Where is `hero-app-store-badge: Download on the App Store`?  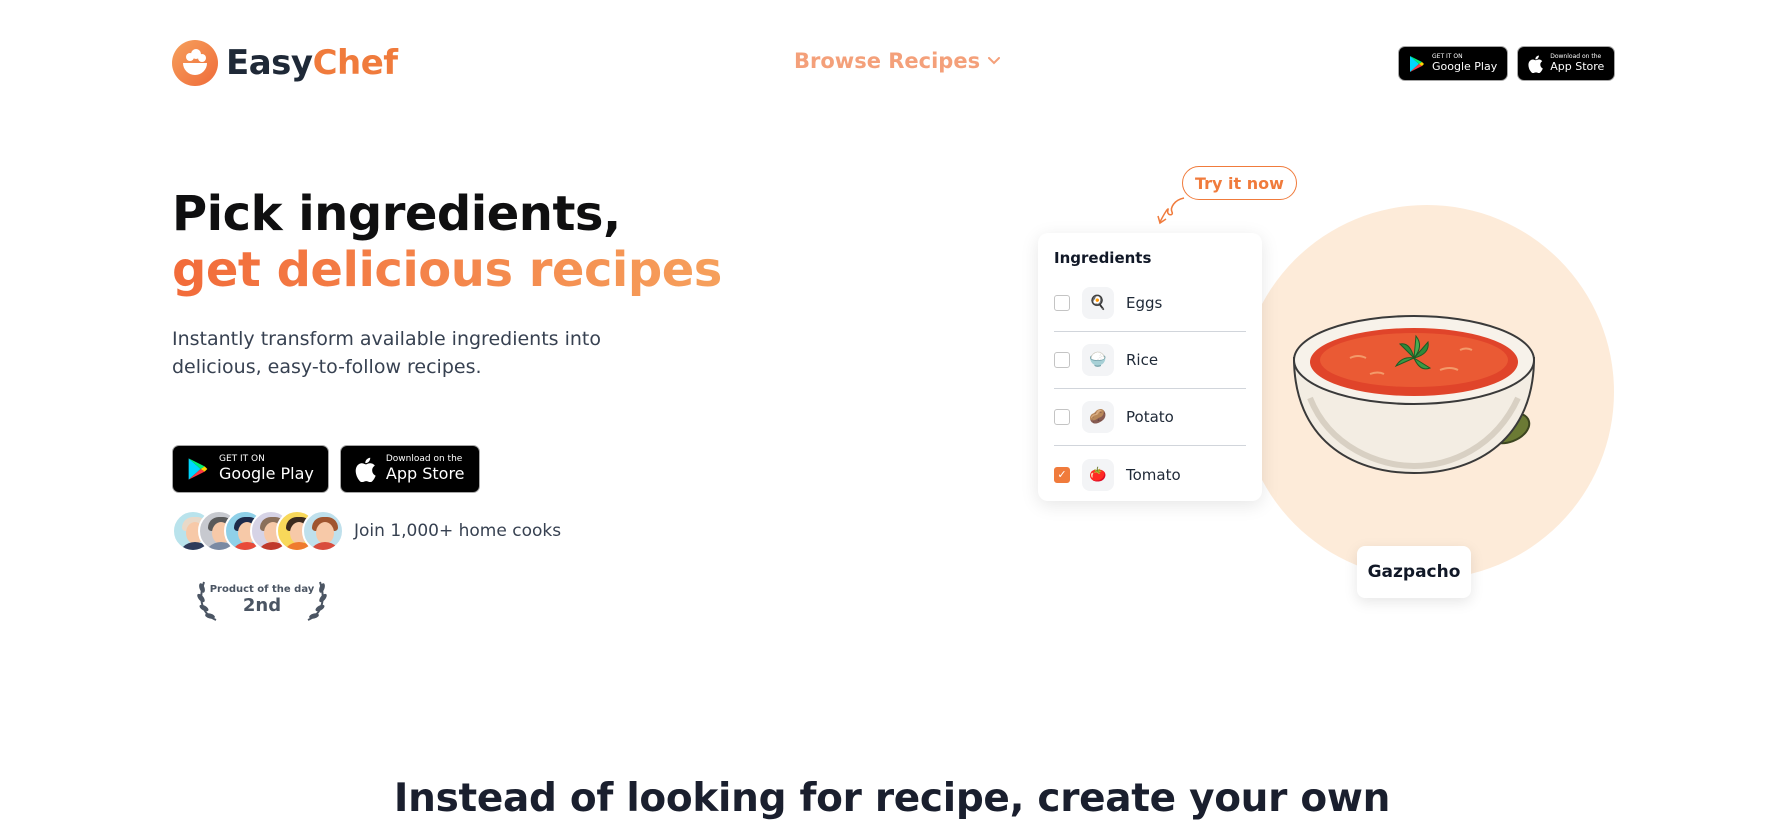
hero-app-store-badge: Download on the App Store is located at coordinates (409, 469).